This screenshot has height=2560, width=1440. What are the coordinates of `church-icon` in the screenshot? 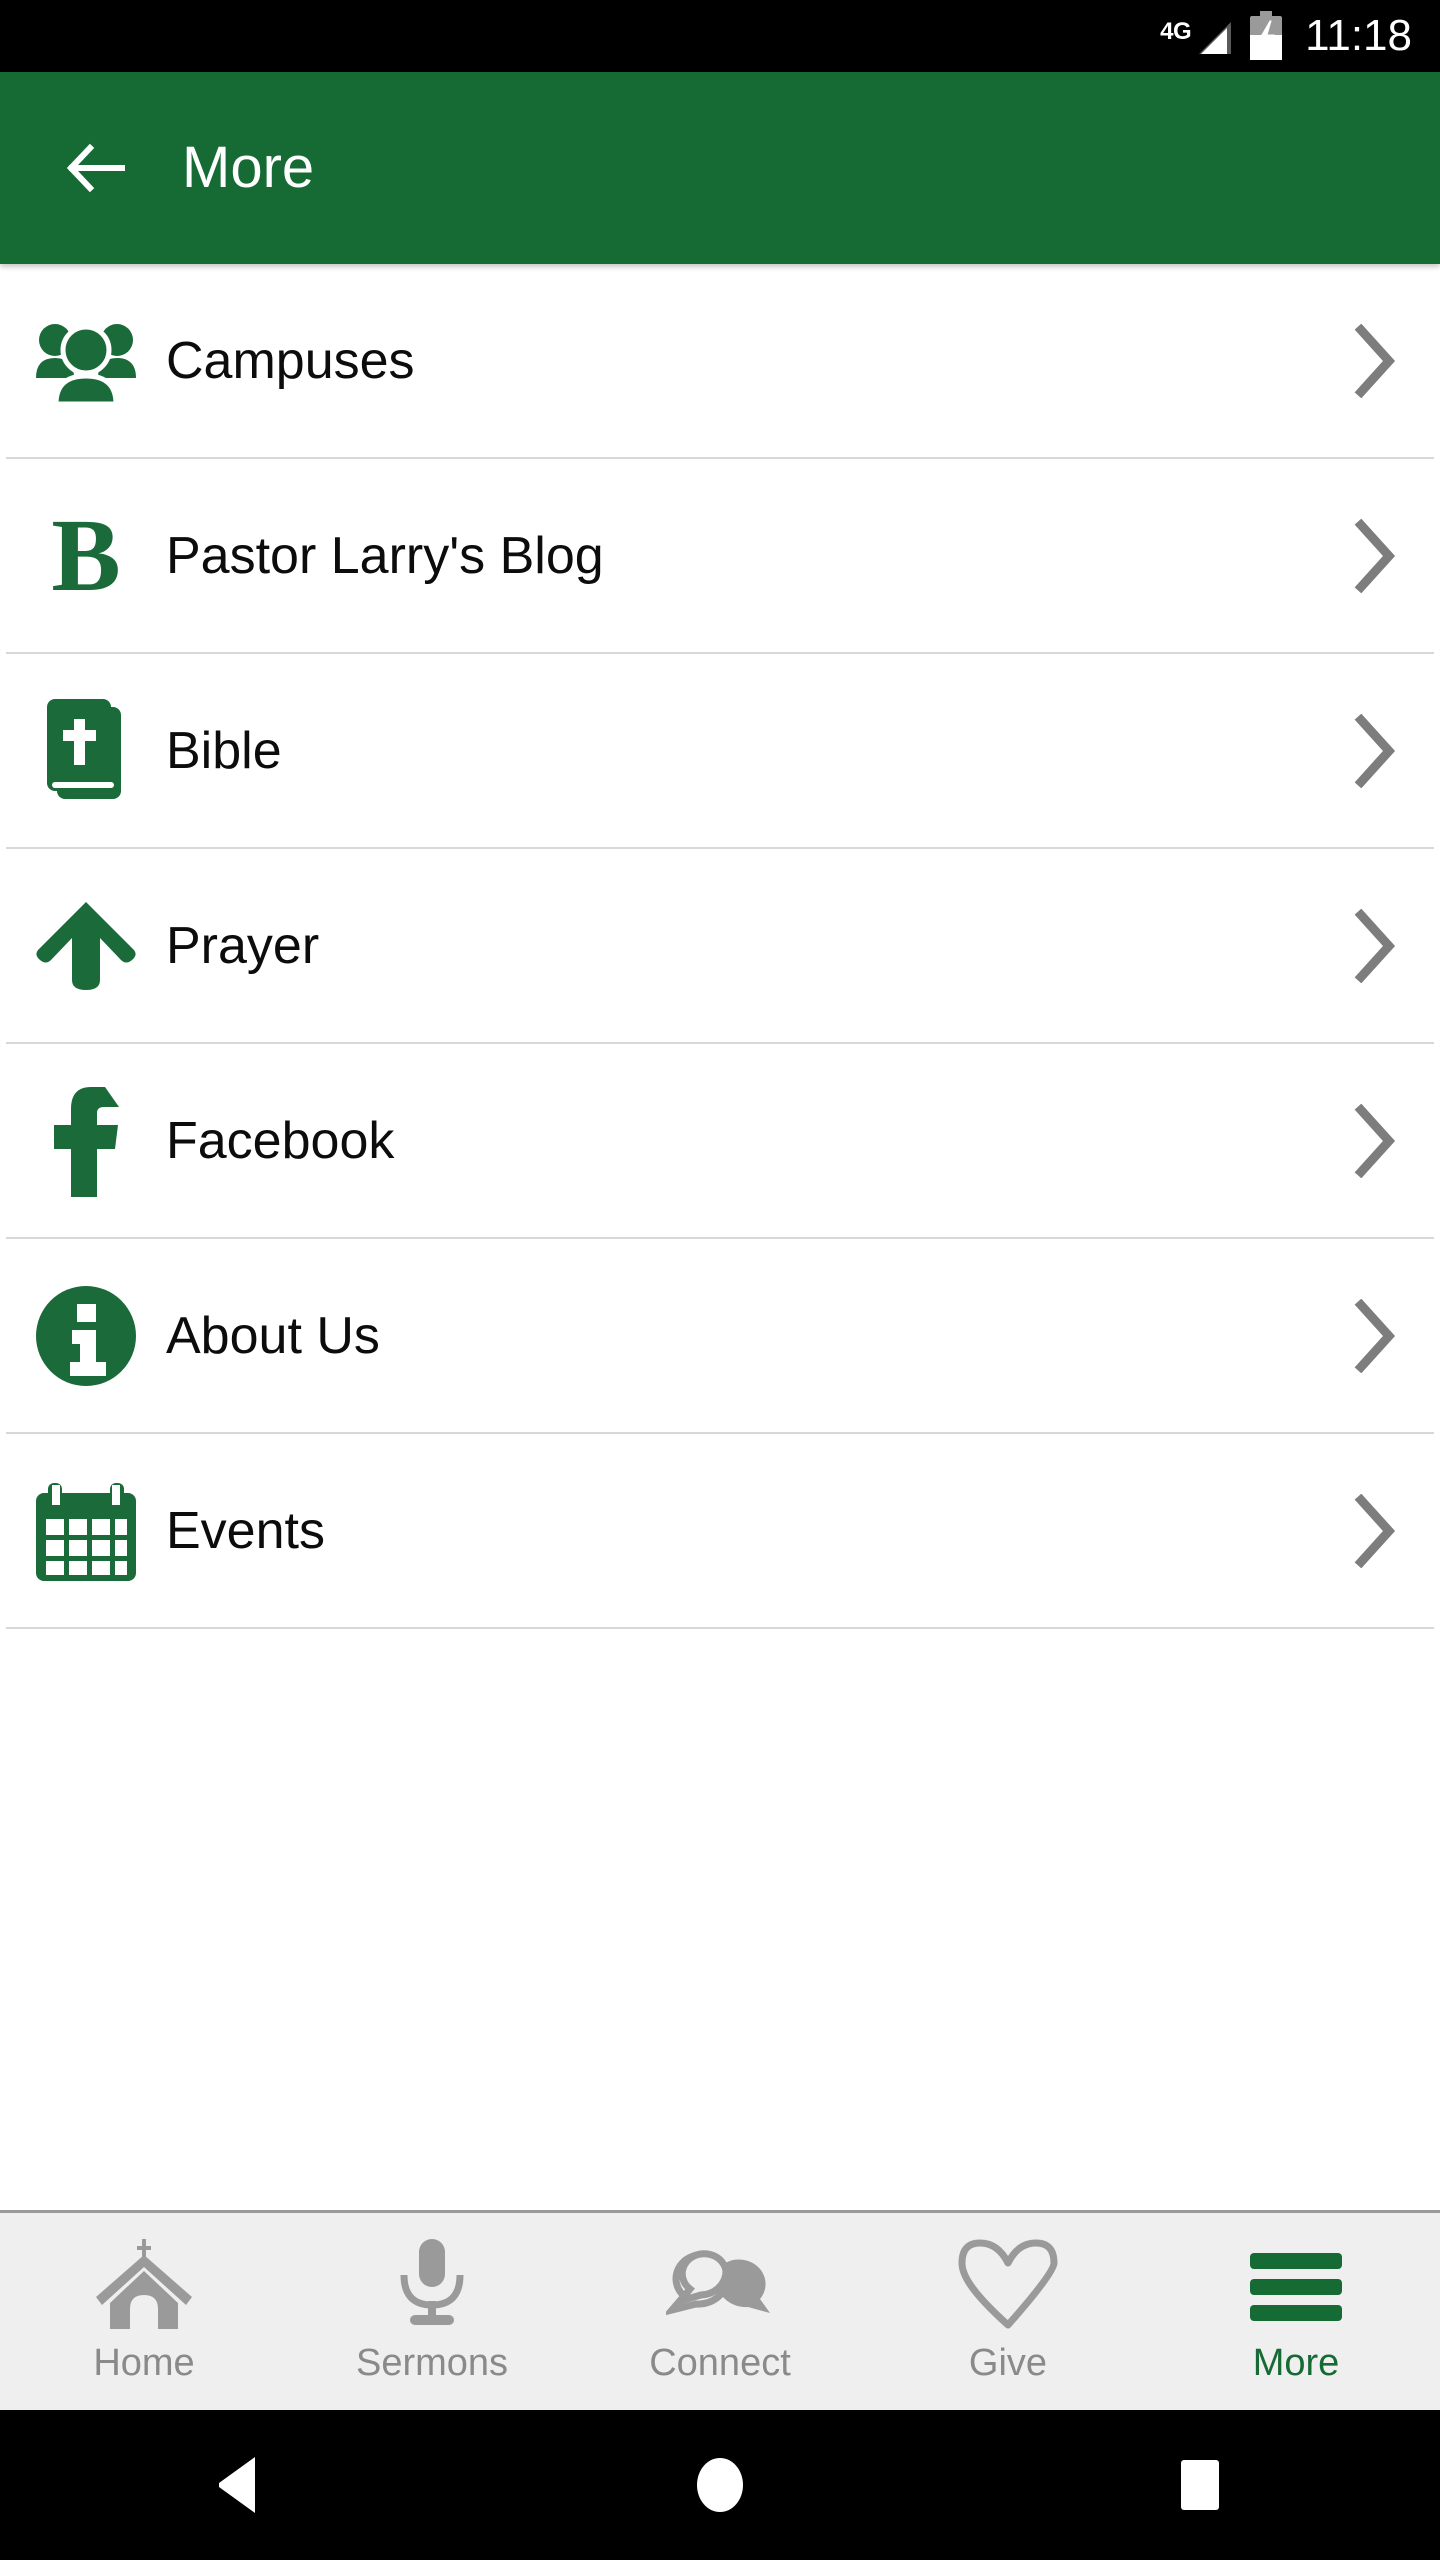 It's located at (144, 2283).